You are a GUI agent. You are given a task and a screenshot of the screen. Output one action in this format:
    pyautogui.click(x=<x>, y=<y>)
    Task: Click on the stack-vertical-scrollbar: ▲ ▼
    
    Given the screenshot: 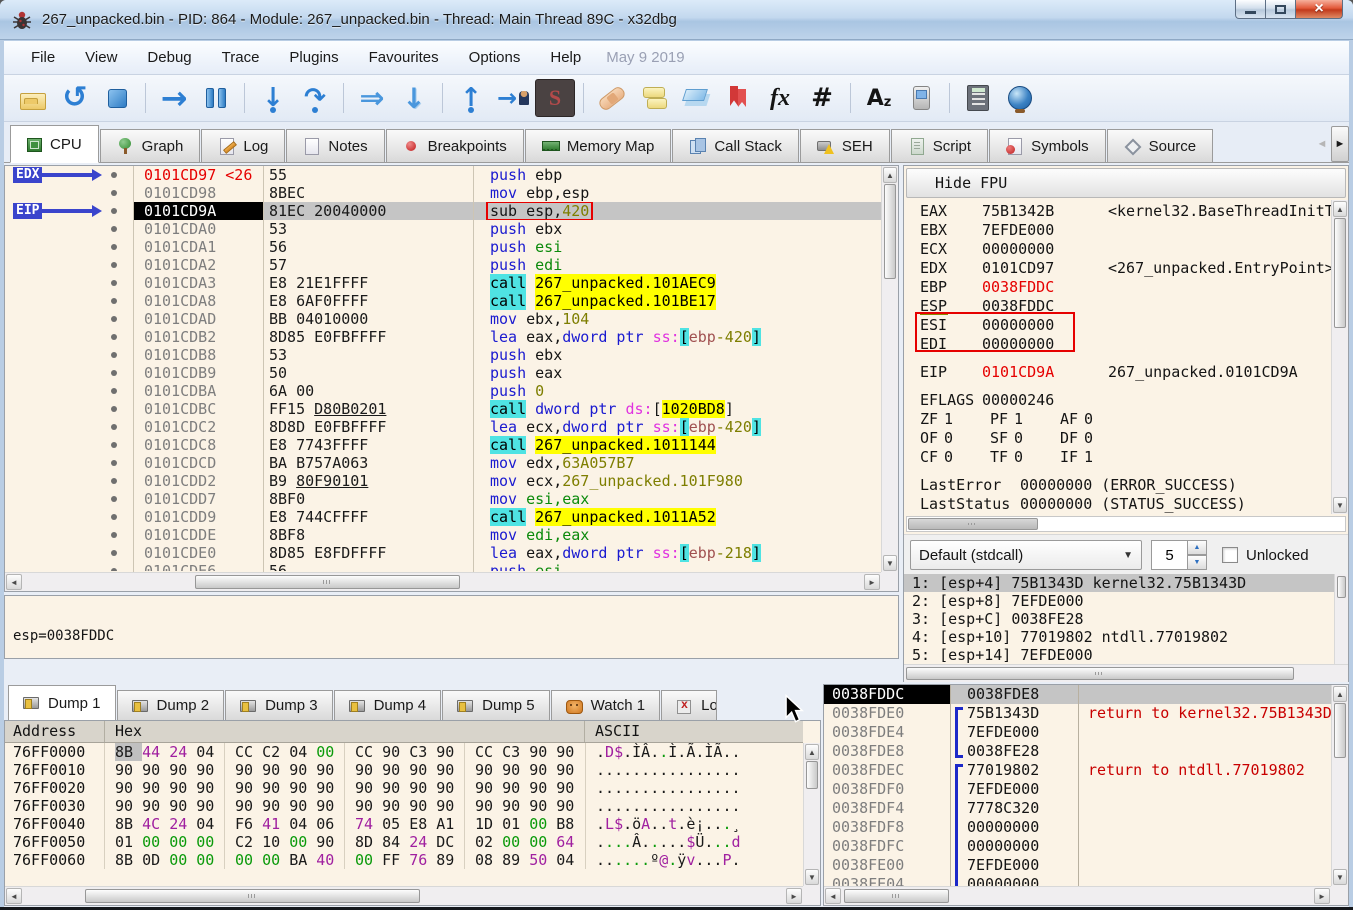 What is the action you would take?
    pyautogui.click(x=1339, y=785)
    